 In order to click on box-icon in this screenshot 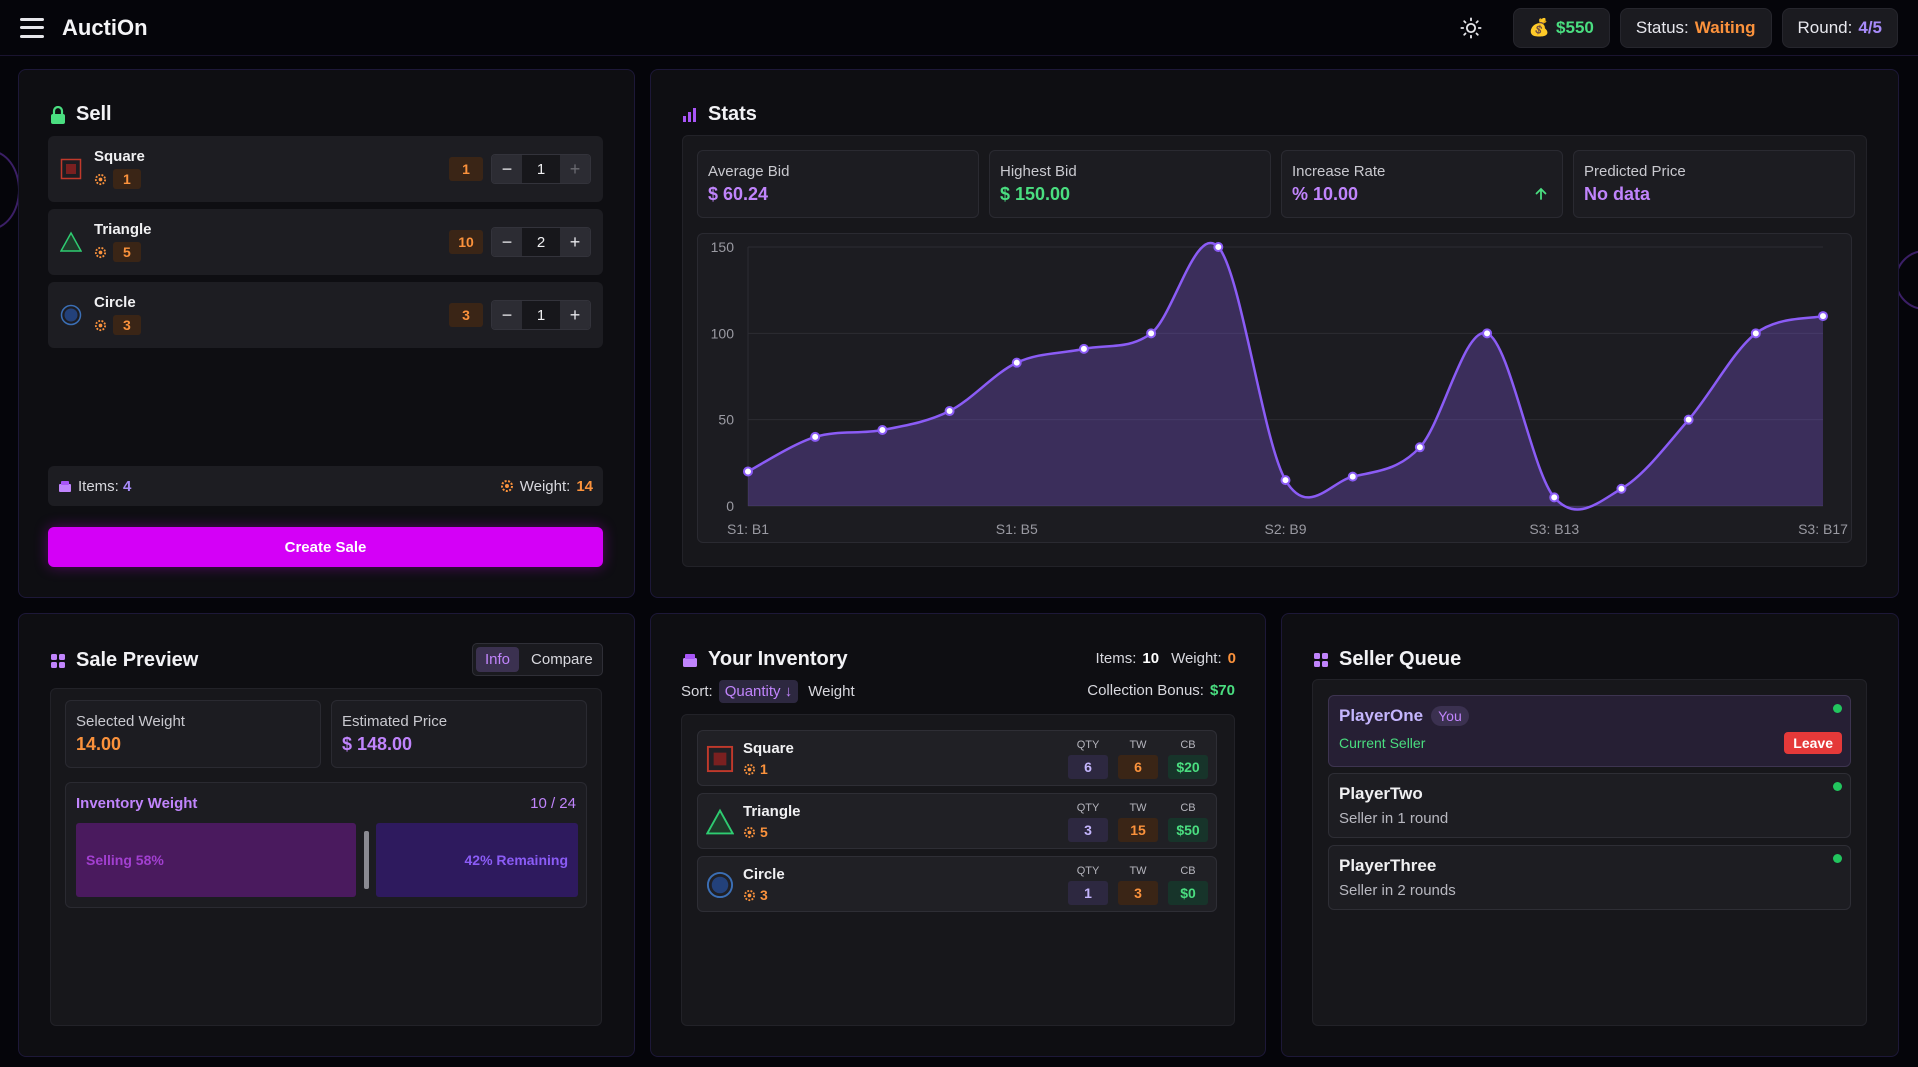, I will do `click(65, 486)`.